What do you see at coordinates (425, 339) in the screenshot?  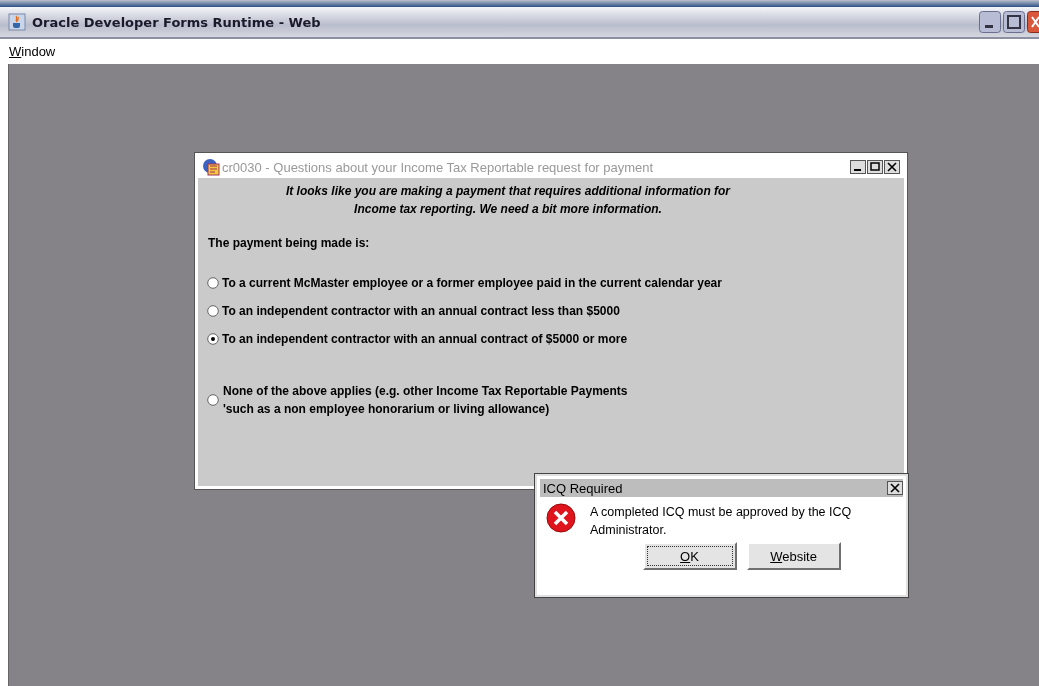 I see `option-label: To an independent contractor with an annual contract of $5000 or more` at bounding box center [425, 339].